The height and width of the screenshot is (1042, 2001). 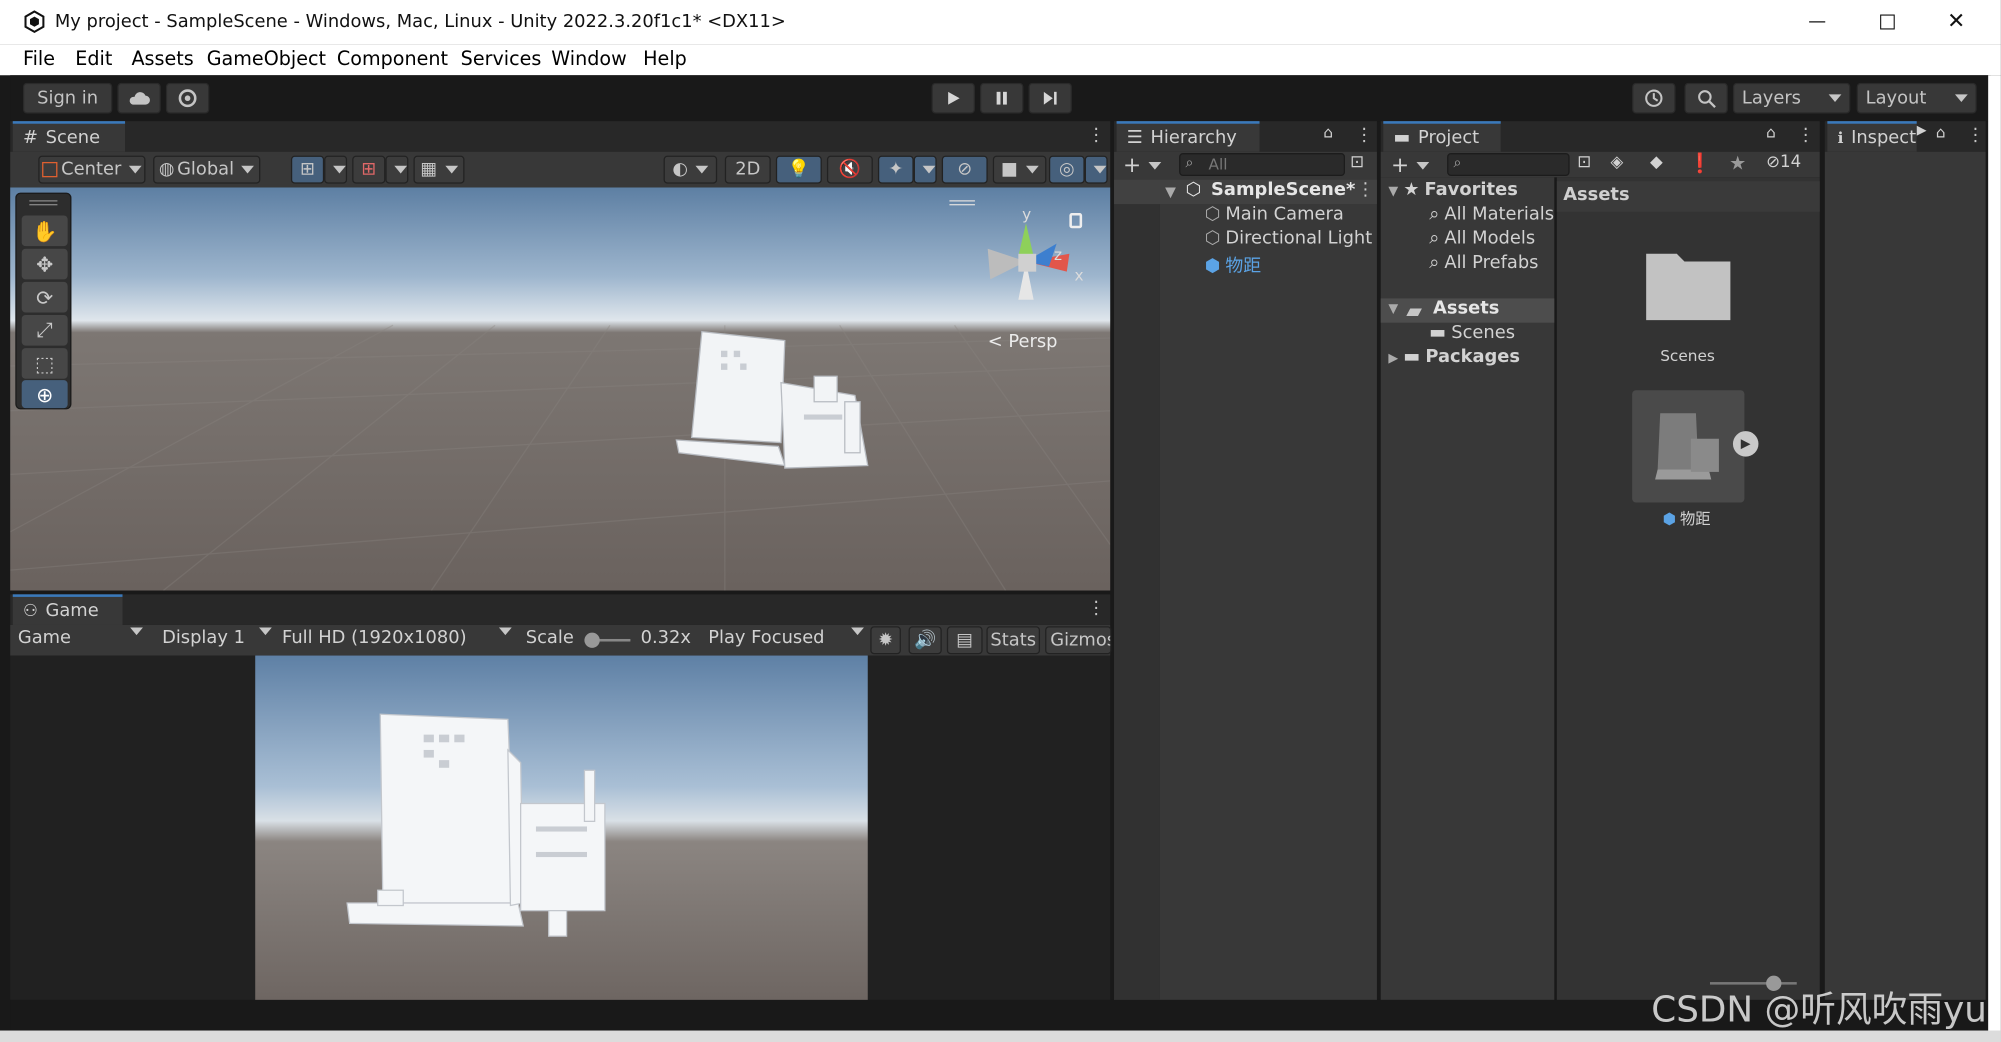 What do you see at coordinates (1783, 162) in the screenshot?
I see `hidden-packages-toggle: ⊘14` at bounding box center [1783, 162].